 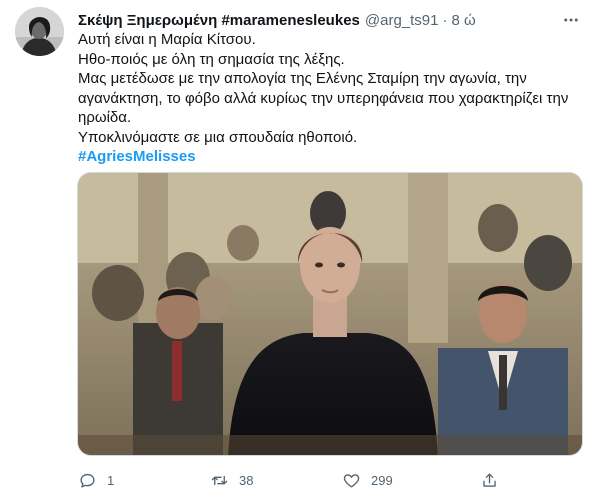 What do you see at coordinates (367, 480) in the screenshot?
I see `like-button: 299` at bounding box center [367, 480].